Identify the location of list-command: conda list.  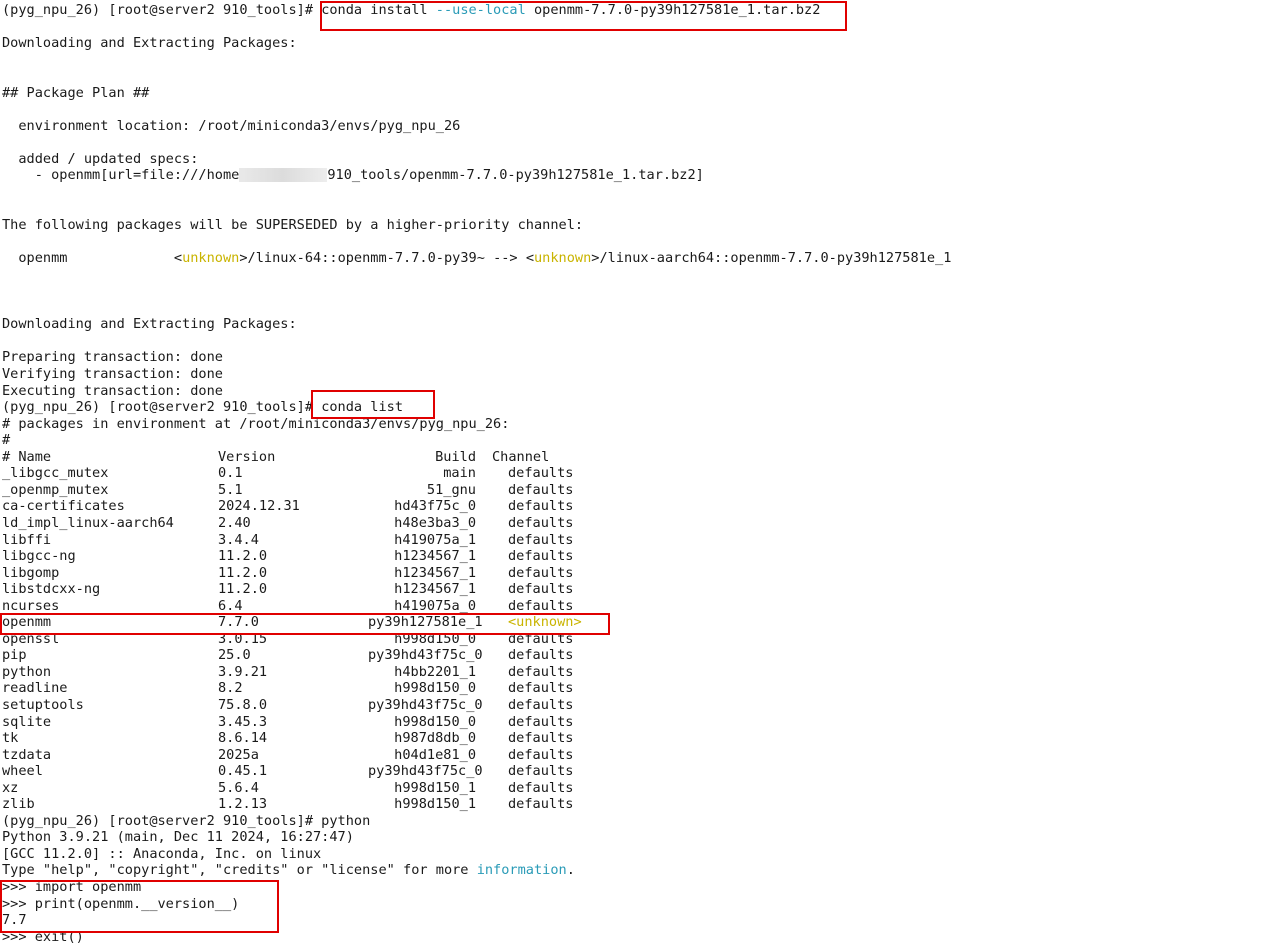
(362, 407).